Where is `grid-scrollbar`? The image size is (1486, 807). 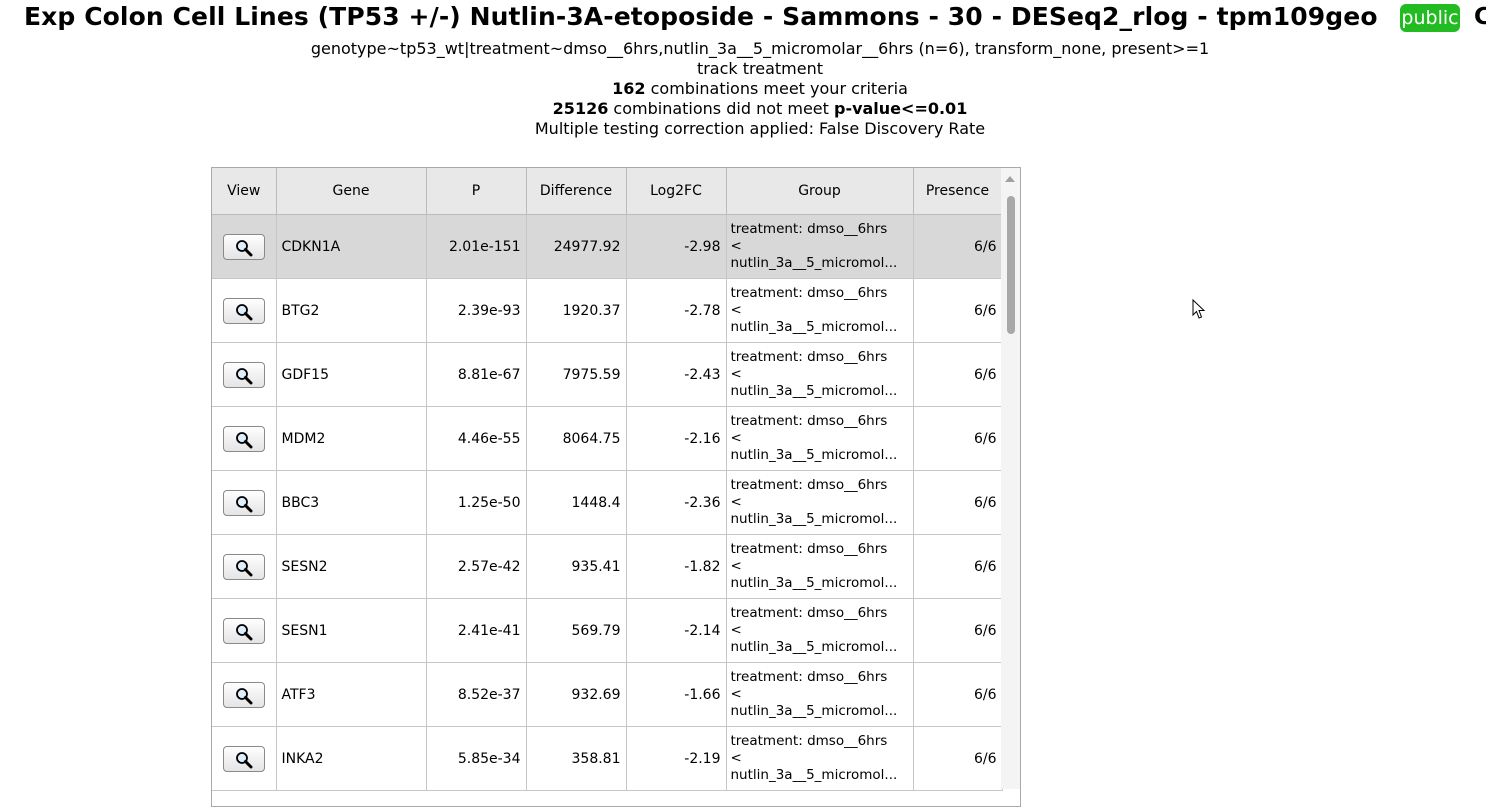
grid-scrollbar is located at coordinates (1010, 478).